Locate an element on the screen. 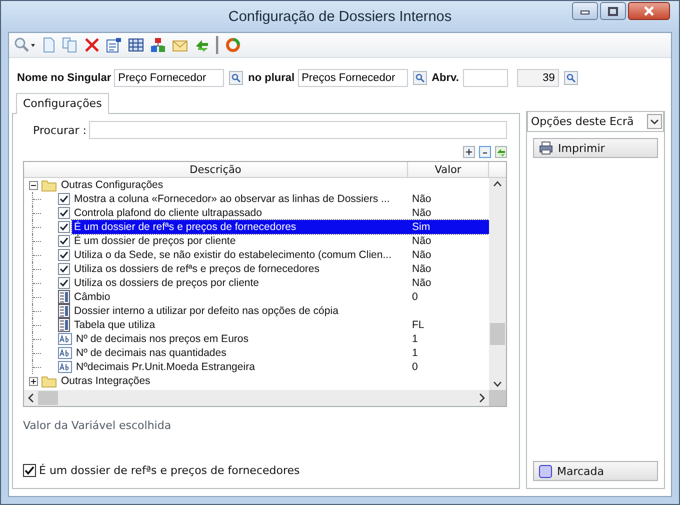 Image resolution: width=680 pixels, height=505 pixels. delete-icon is located at coordinates (92, 45).